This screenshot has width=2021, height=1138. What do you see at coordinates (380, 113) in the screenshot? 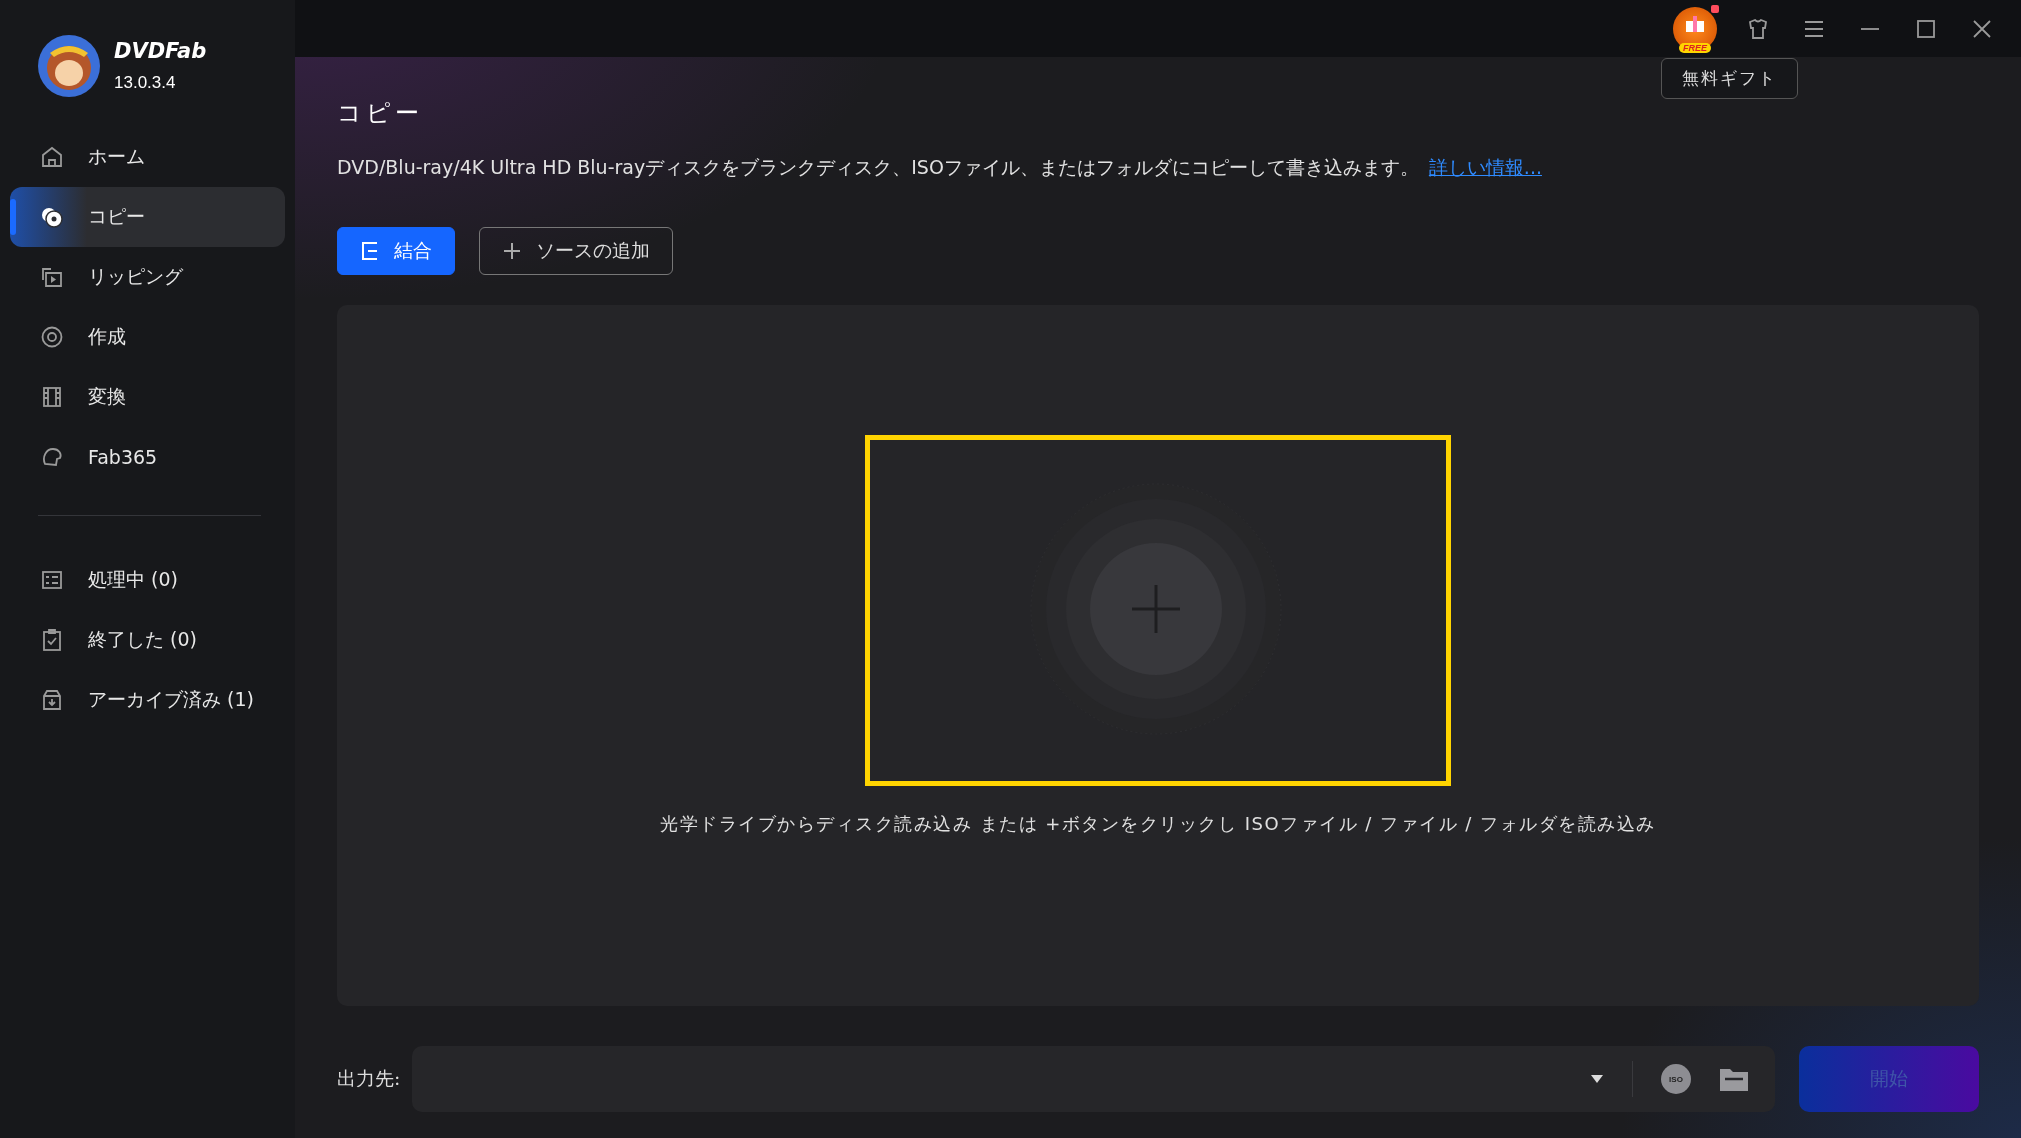
I see `page-title: コピー` at bounding box center [380, 113].